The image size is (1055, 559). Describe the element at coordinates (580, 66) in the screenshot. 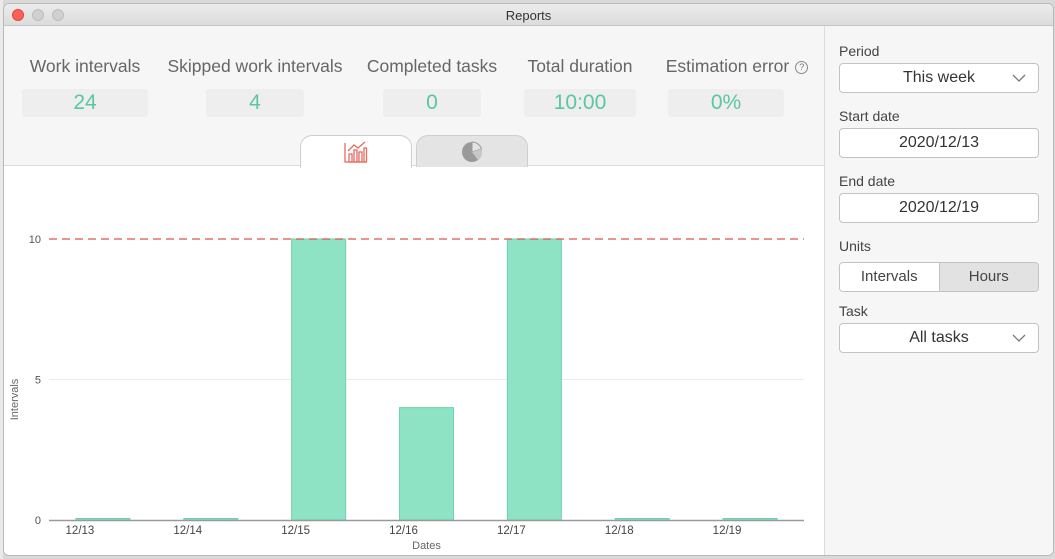

I see `stat-label: Total duration` at that location.